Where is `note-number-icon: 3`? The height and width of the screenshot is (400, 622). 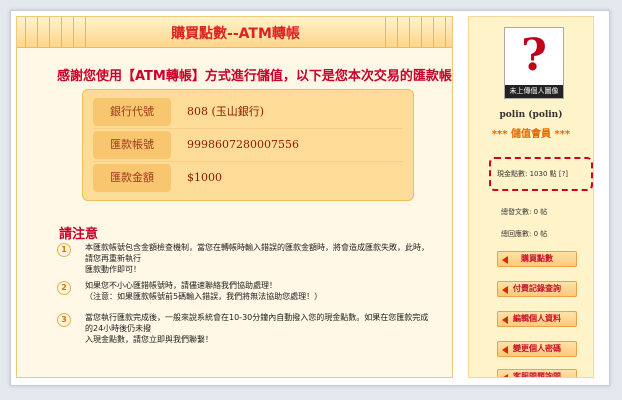 note-number-icon: 3 is located at coordinates (64, 320).